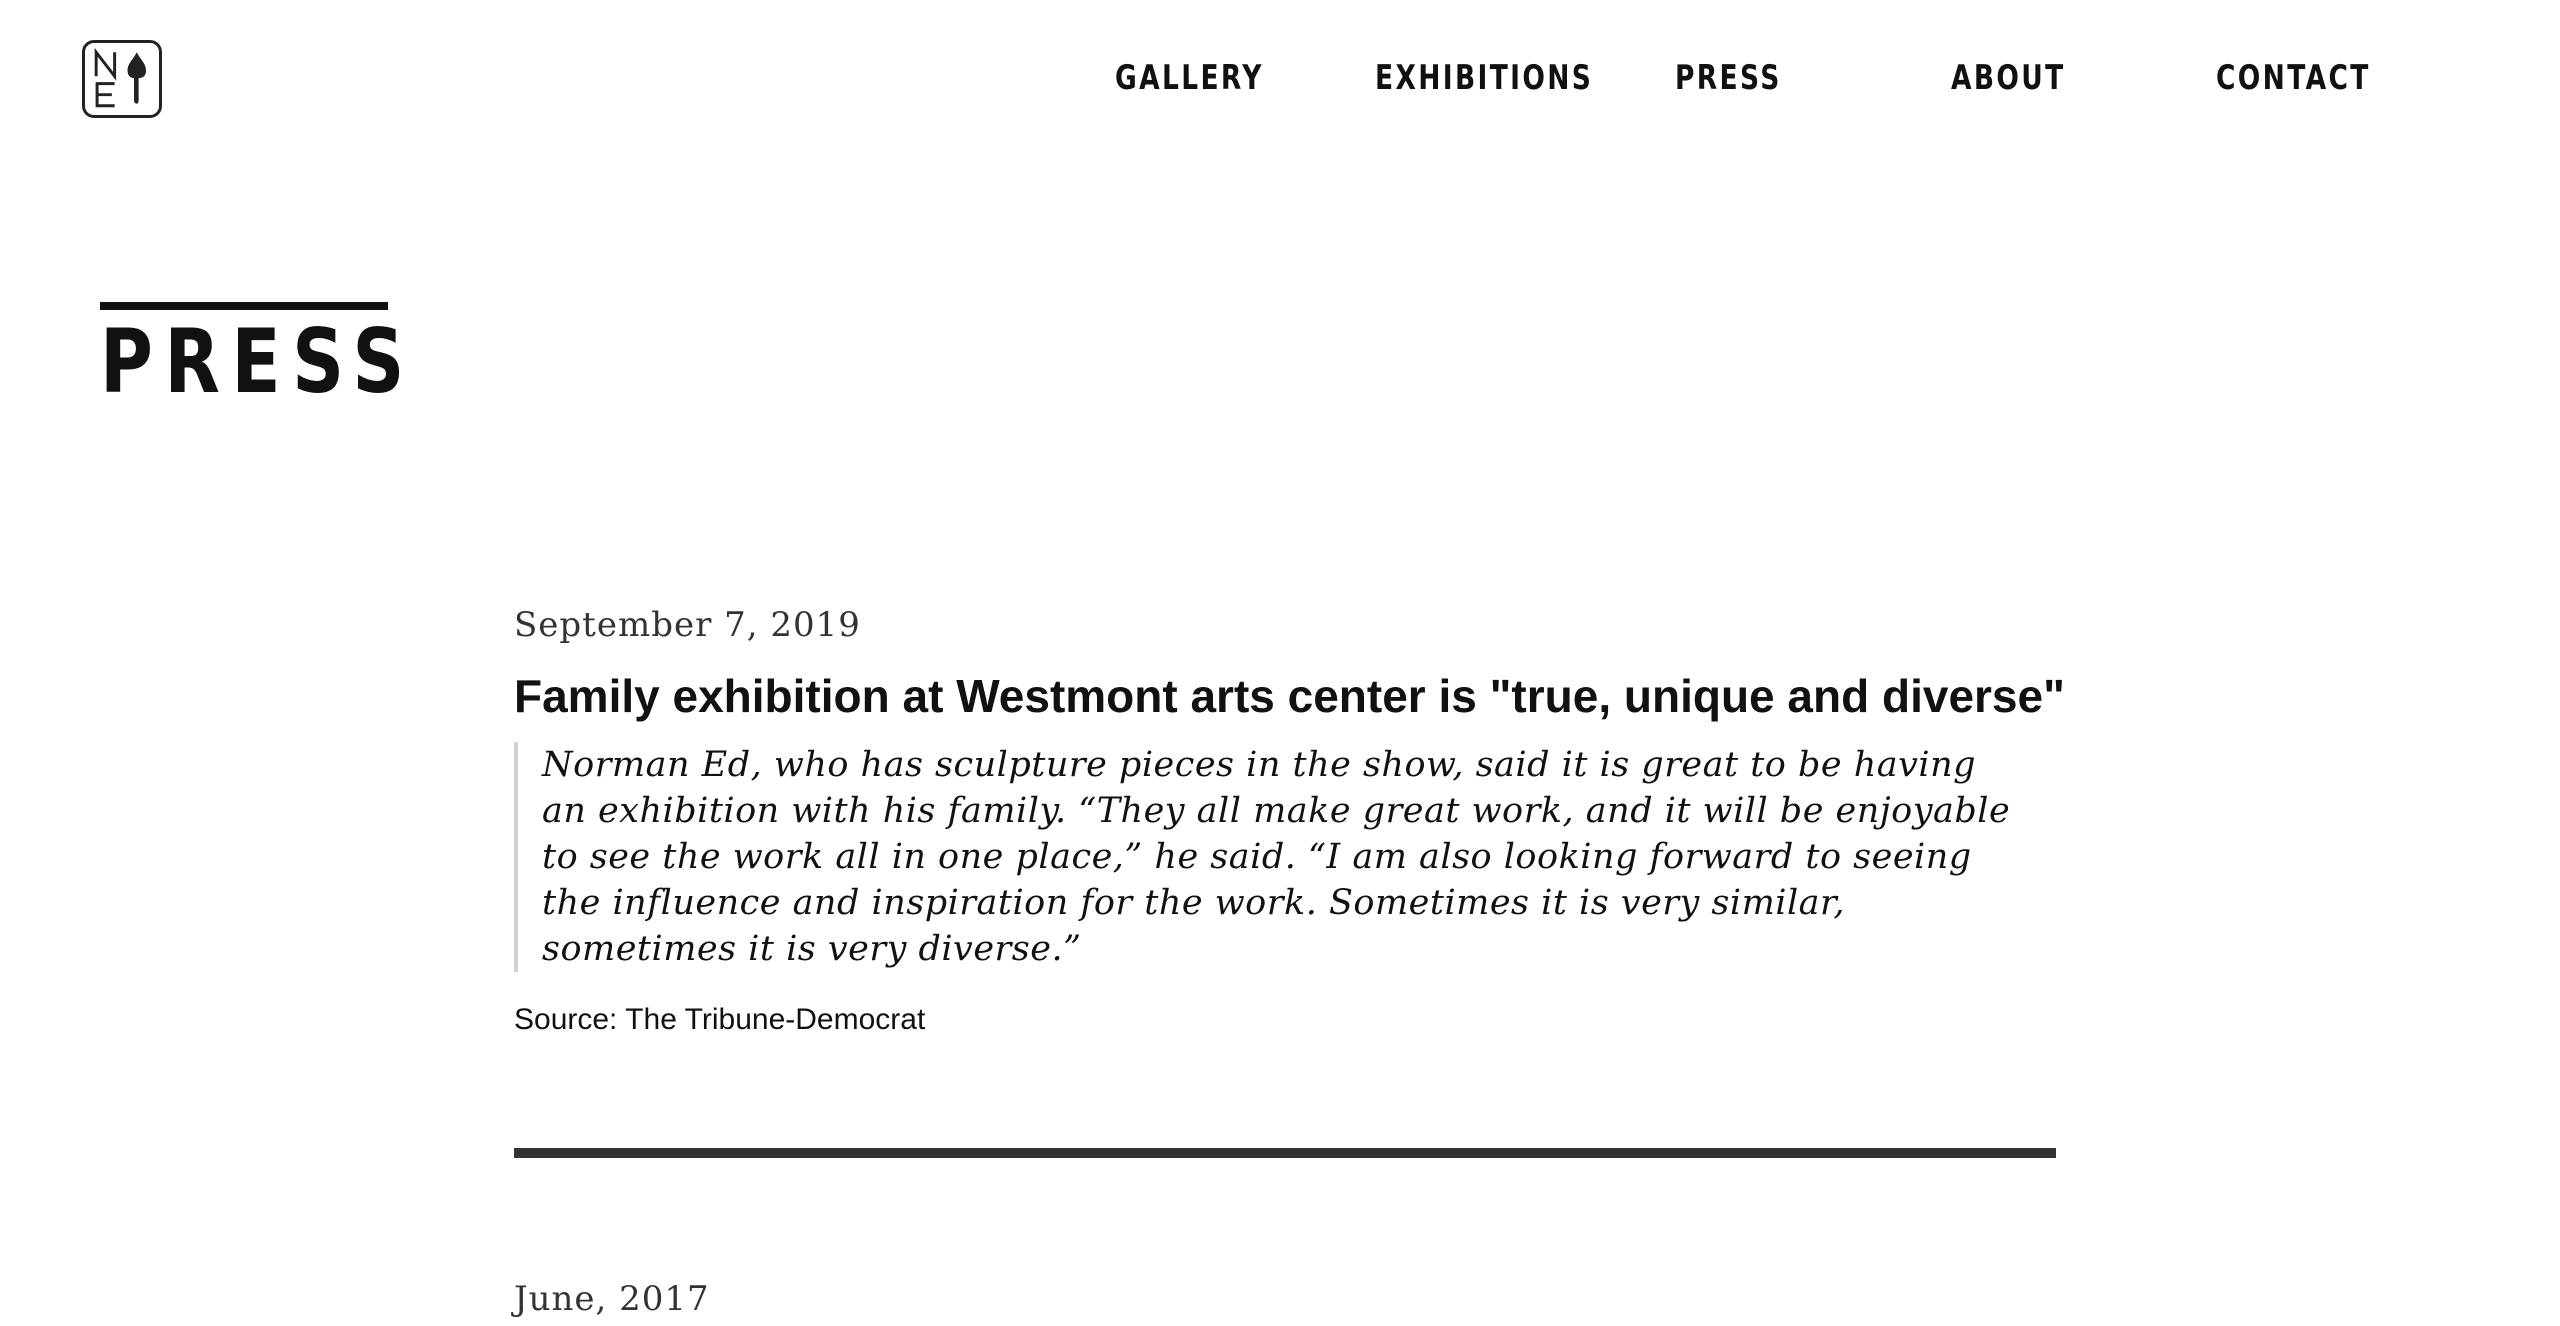  I want to click on article-source: Source: The Tribune-Democrat, so click(720, 1019).